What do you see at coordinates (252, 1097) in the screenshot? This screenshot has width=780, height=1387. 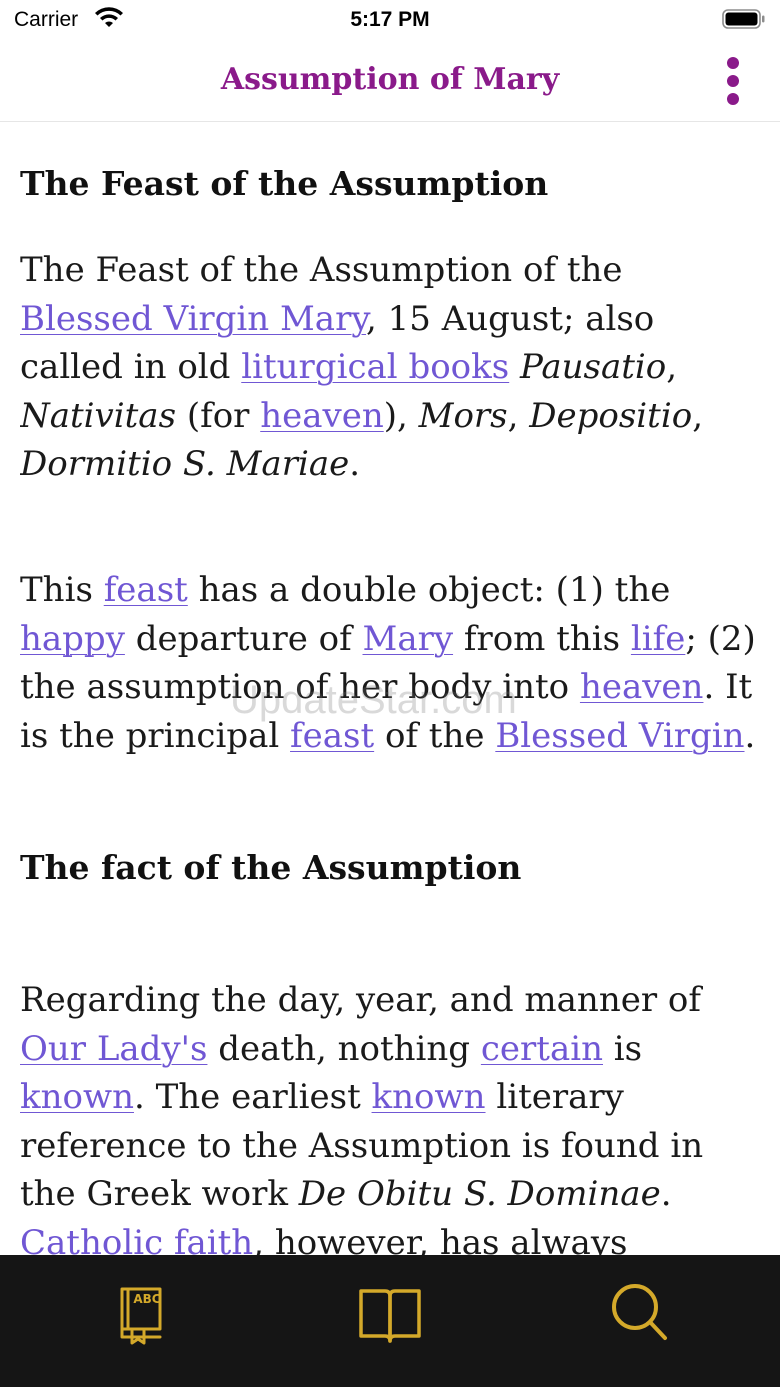 I see `paragraph-text: . The earliest` at bounding box center [252, 1097].